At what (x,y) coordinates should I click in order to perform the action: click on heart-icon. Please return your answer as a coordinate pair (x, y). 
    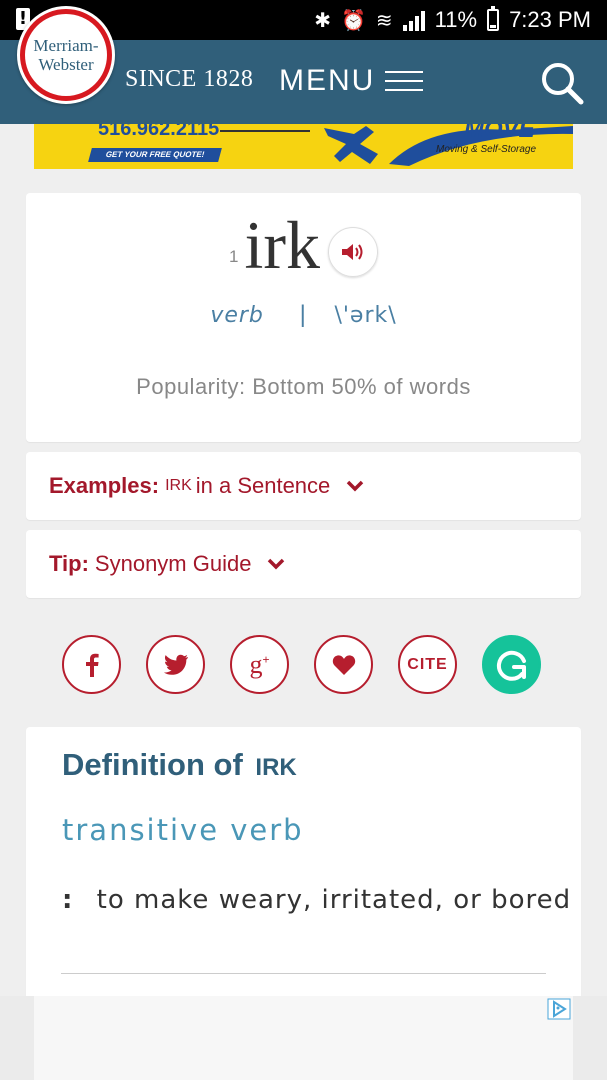
    Looking at the image, I should click on (343, 664).